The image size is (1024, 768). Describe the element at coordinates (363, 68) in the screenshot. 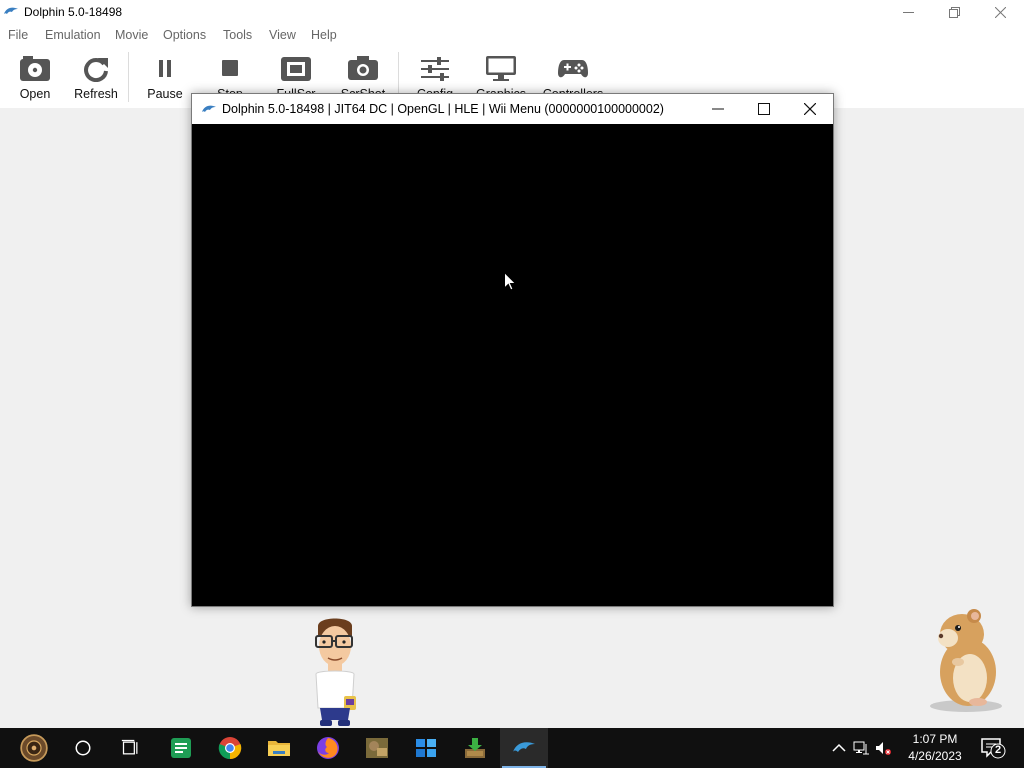

I see `camera-icon` at that location.